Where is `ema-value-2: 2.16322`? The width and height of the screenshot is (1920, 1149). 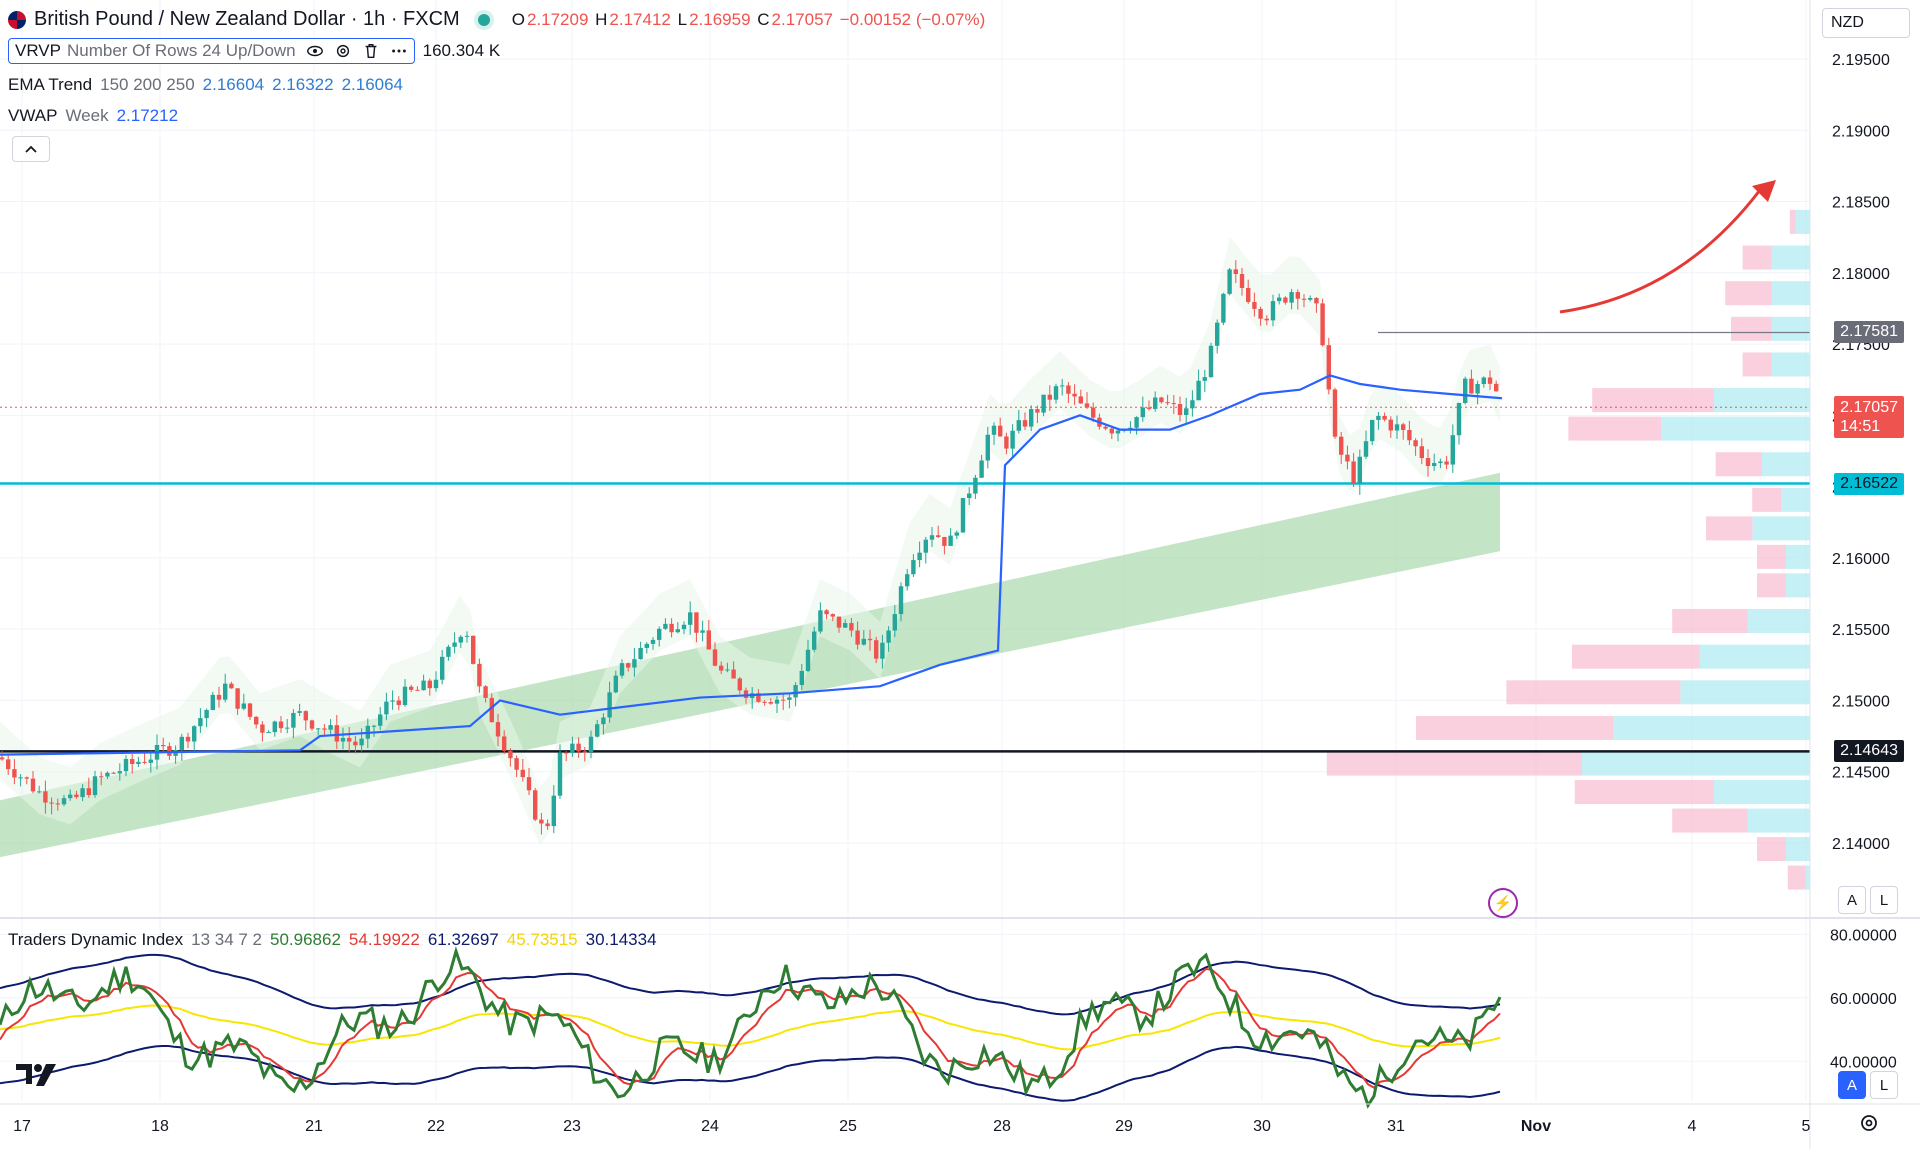 ema-value-2: 2.16322 is located at coordinates (303, 84).